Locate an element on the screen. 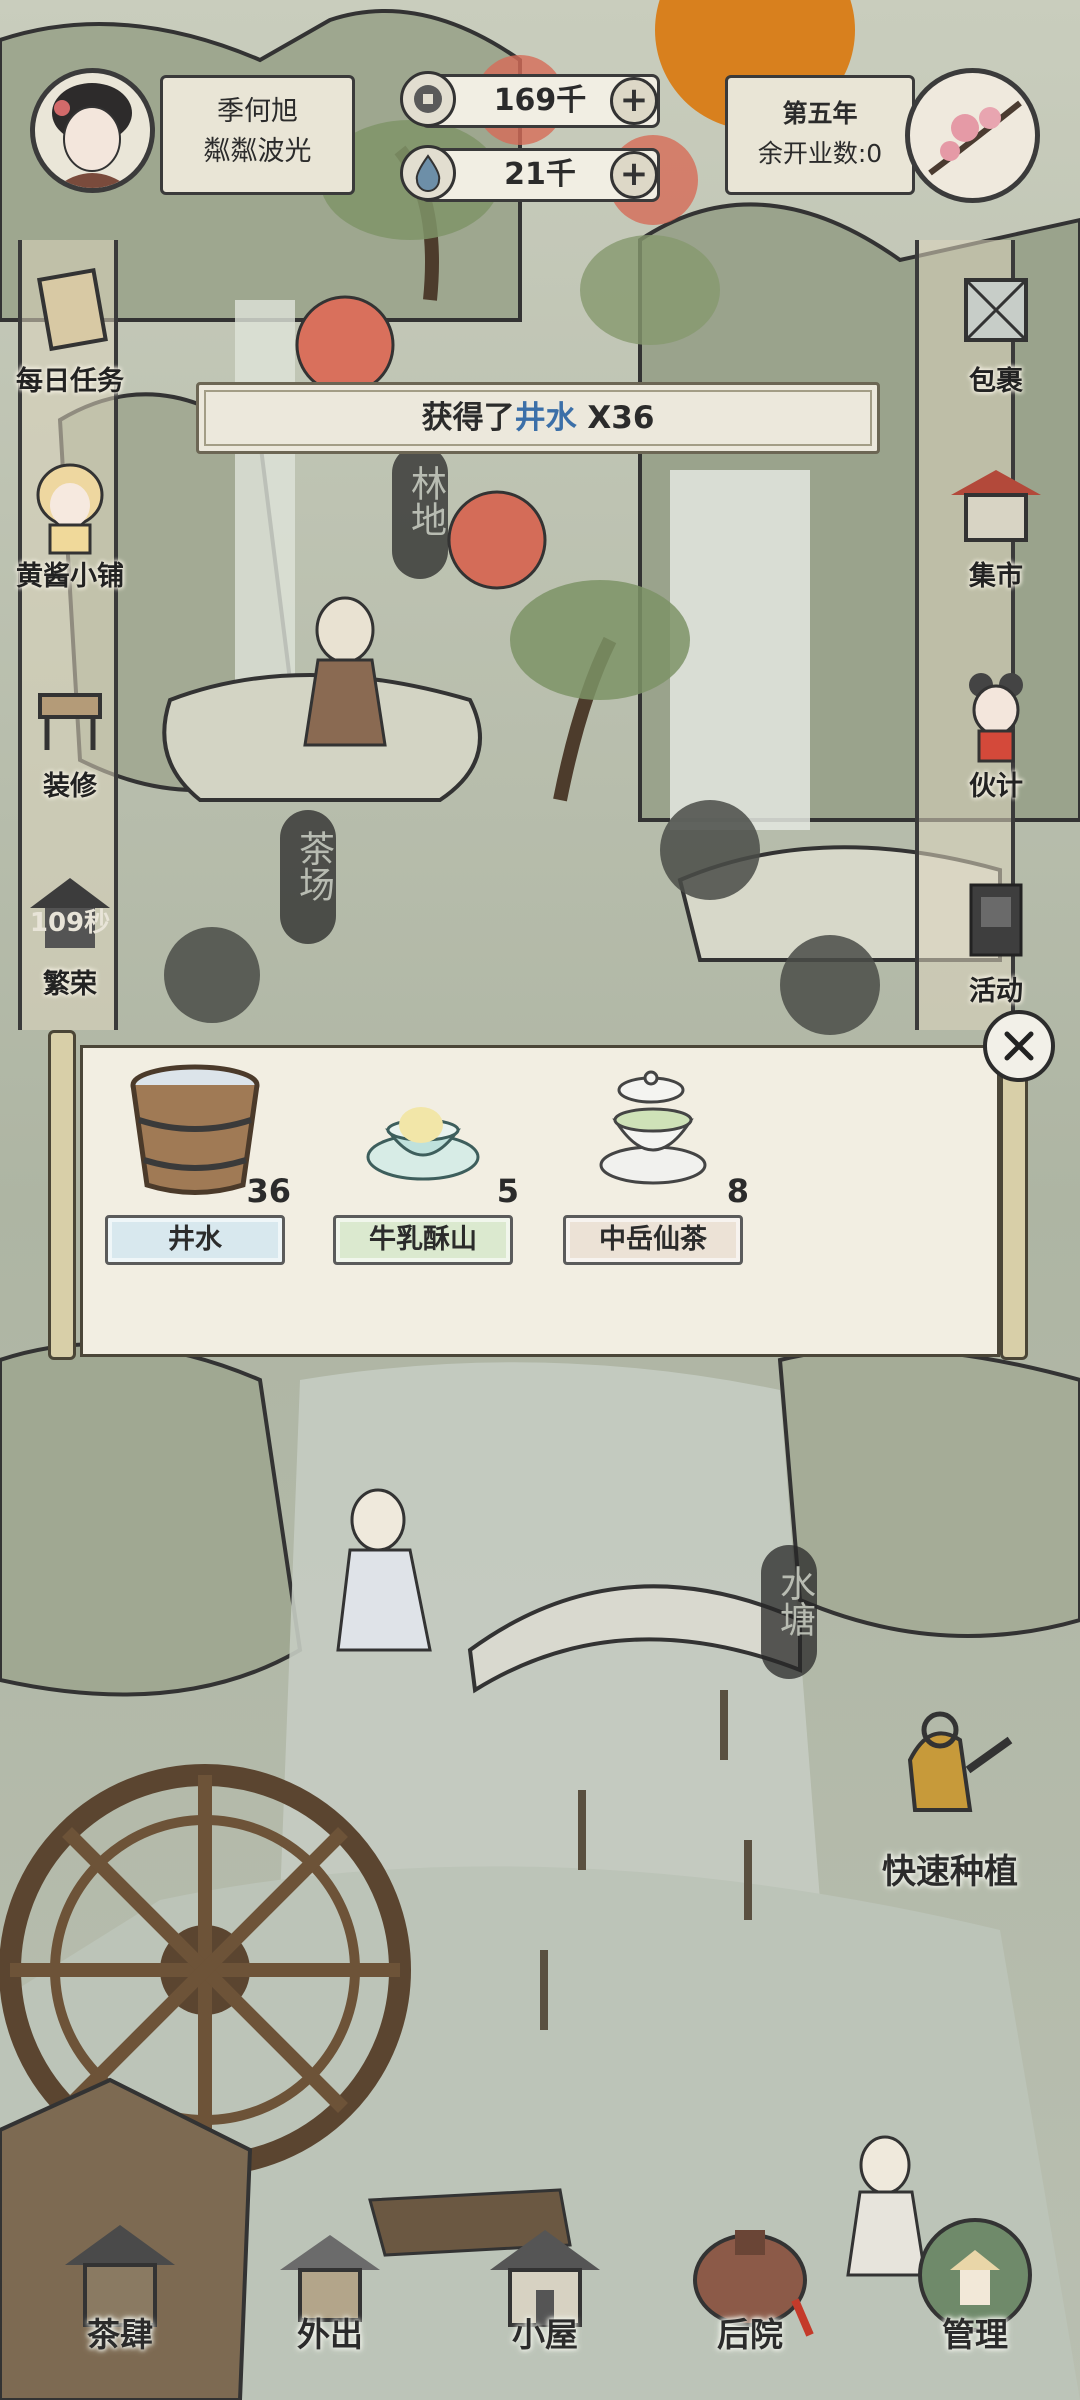 This screenshot has width=1080, height=2400. location-pond-text: 水塘 is located at coordinates (794, 1601).